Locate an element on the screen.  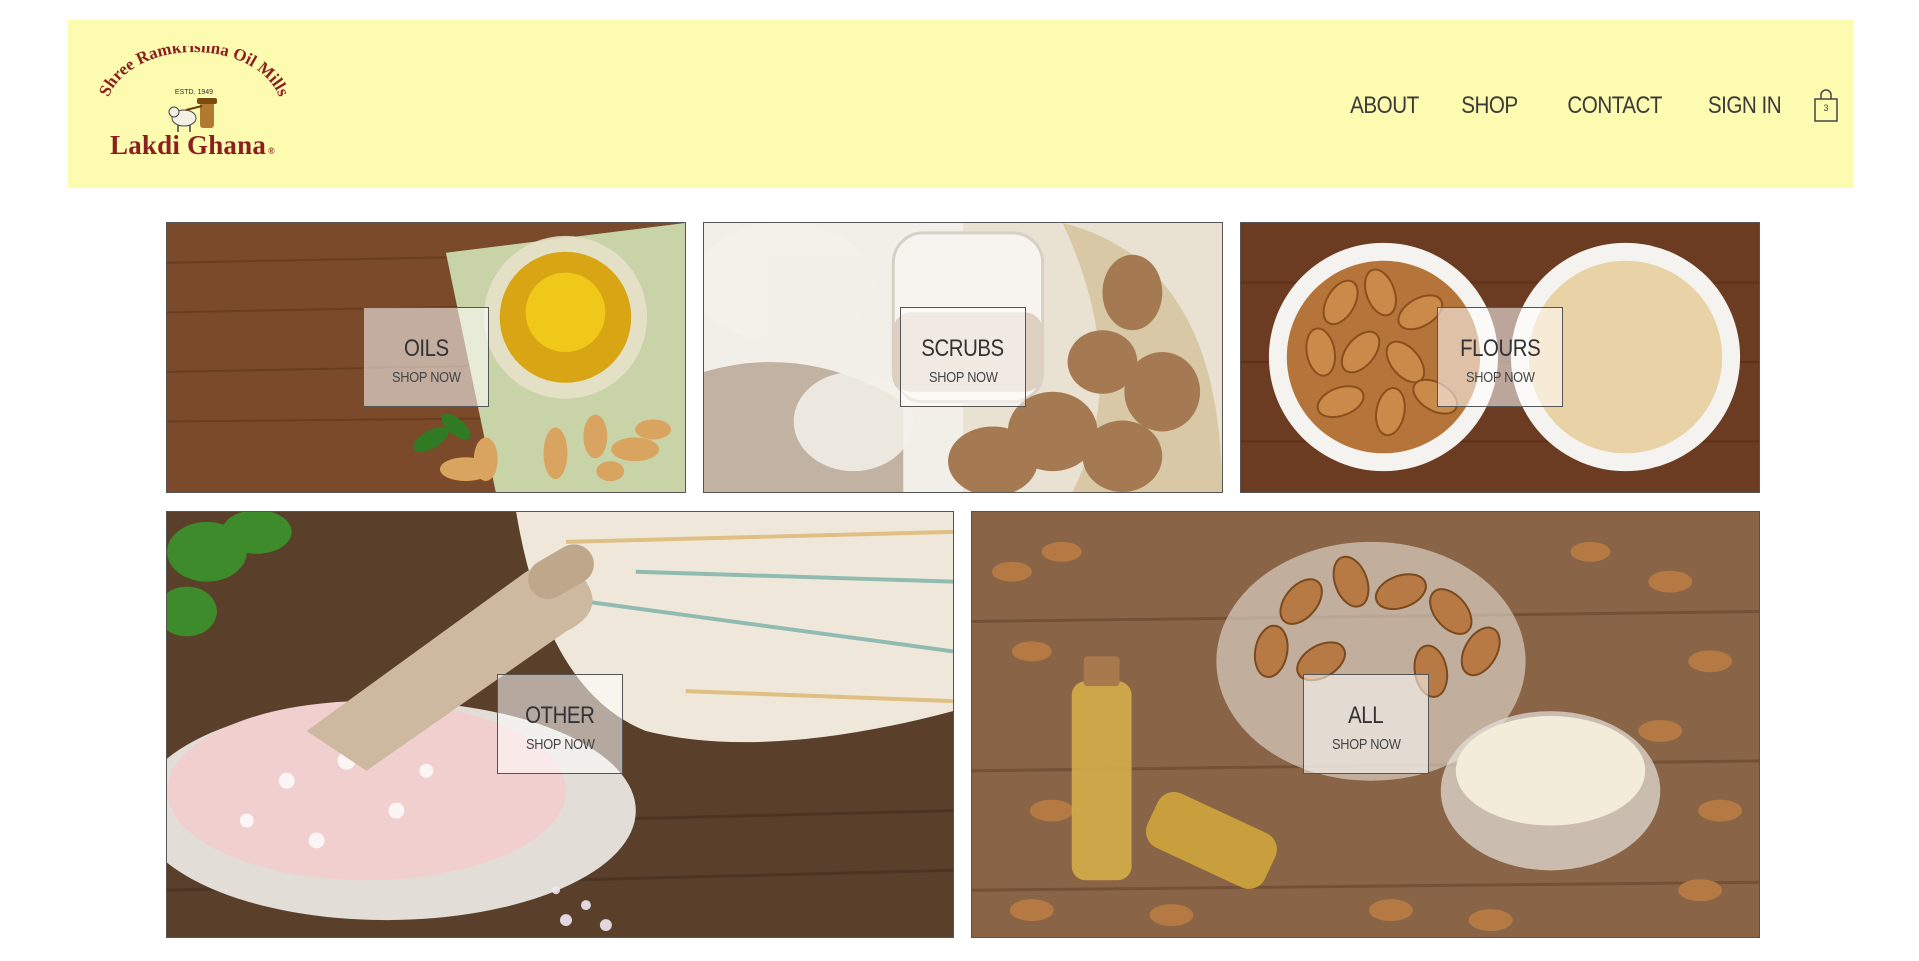
category-tile-oils: OILS SHOP NOW is located at coordinates (426, 357).